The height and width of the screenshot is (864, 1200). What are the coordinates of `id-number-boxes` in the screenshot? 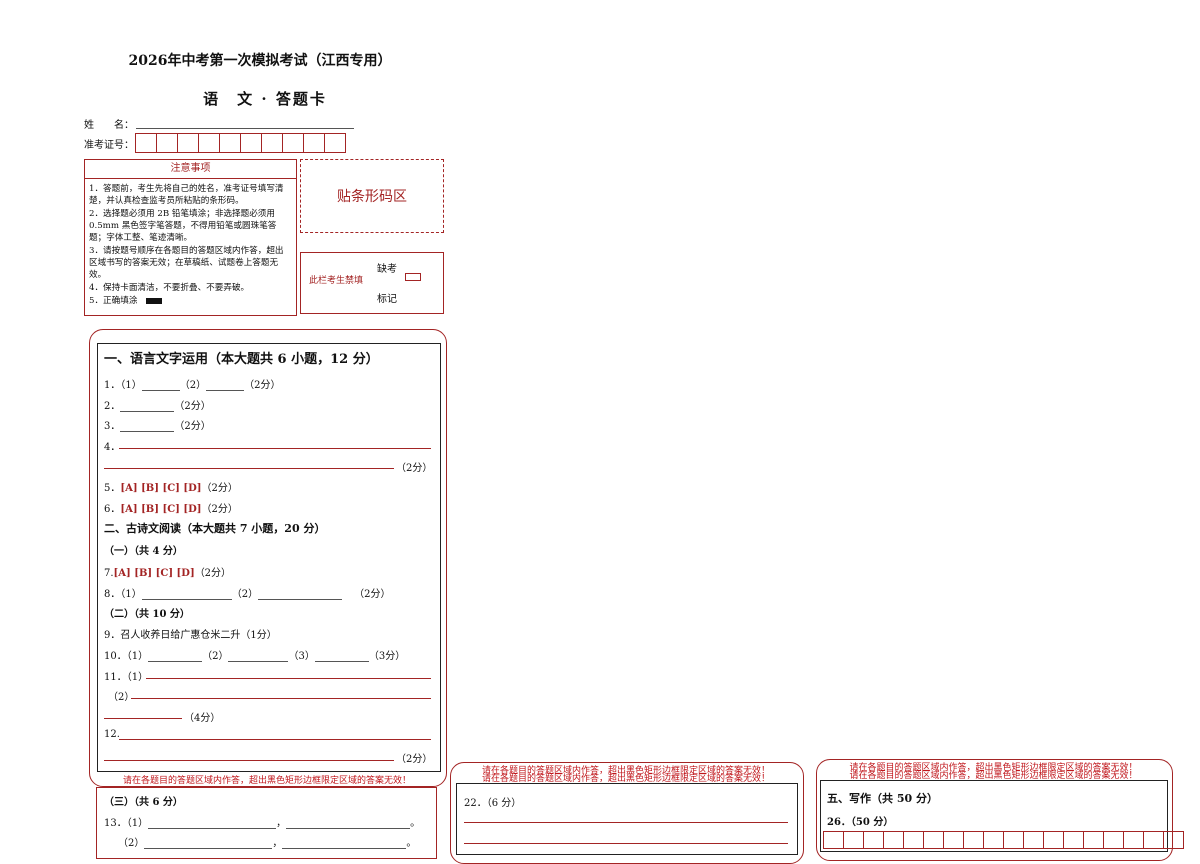 It's located at (240, 143).